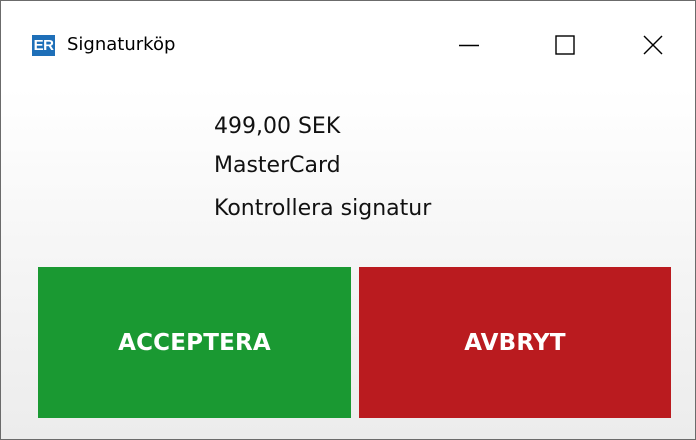  What do you see at coordinates (43, 45) in the screenshot?
I see `app-logo-icon: ER` at bounding box center [43, 45].